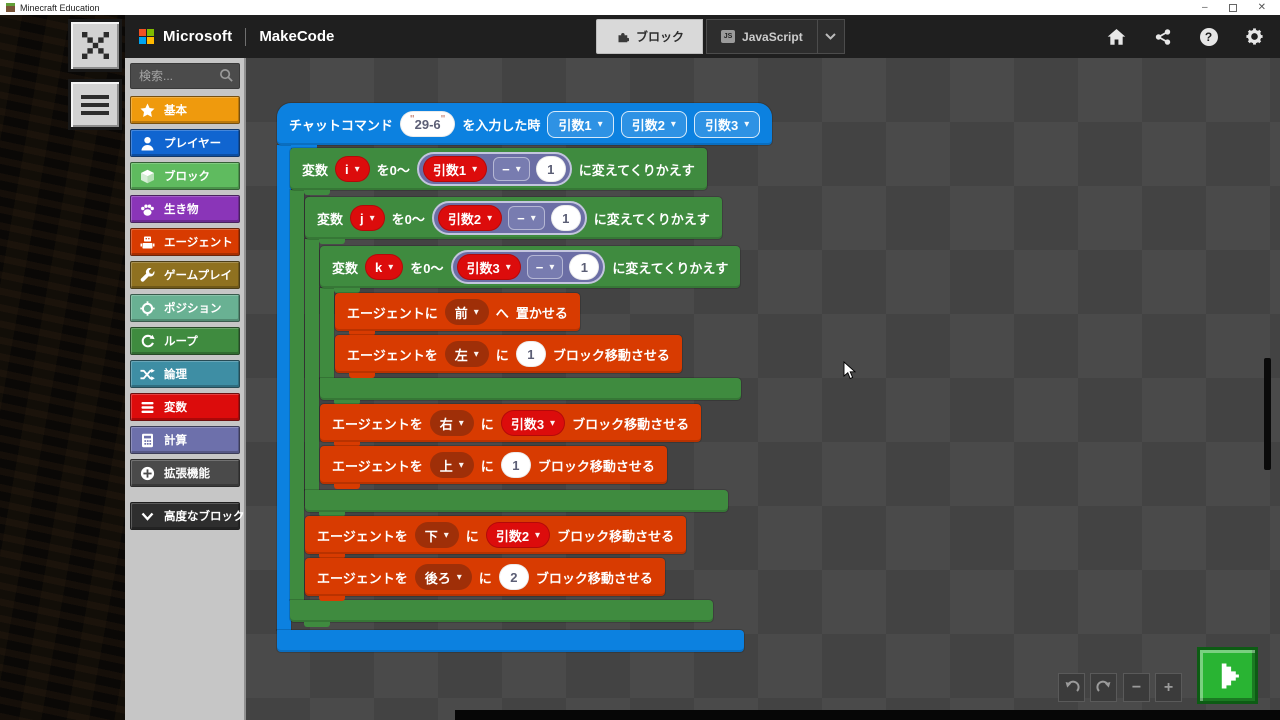 The width and height of the screenshot is (1280, 720). What do you see at coordinates (95, 45) in the screenshot?
I see `exit-editor-button` at bounding box center [95, 45].